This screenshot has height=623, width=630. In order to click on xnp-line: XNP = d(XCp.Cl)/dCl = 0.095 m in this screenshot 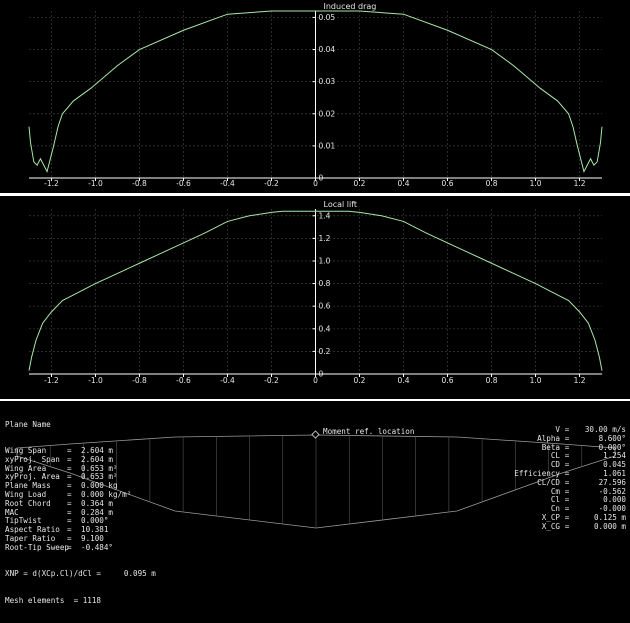, I will do `click(80, 574)`.